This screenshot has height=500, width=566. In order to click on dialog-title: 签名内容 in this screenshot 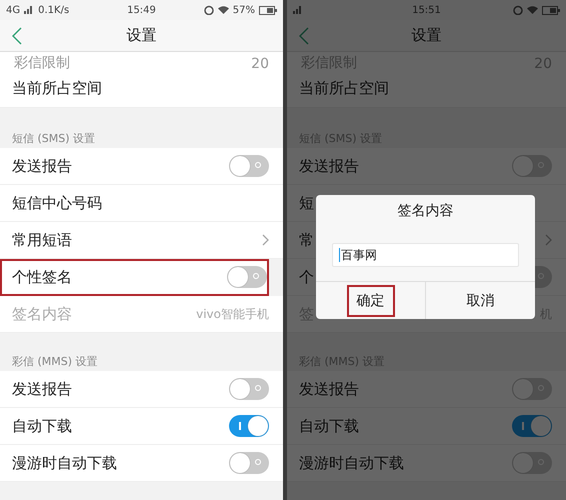, I will do `click(425, 211)`.